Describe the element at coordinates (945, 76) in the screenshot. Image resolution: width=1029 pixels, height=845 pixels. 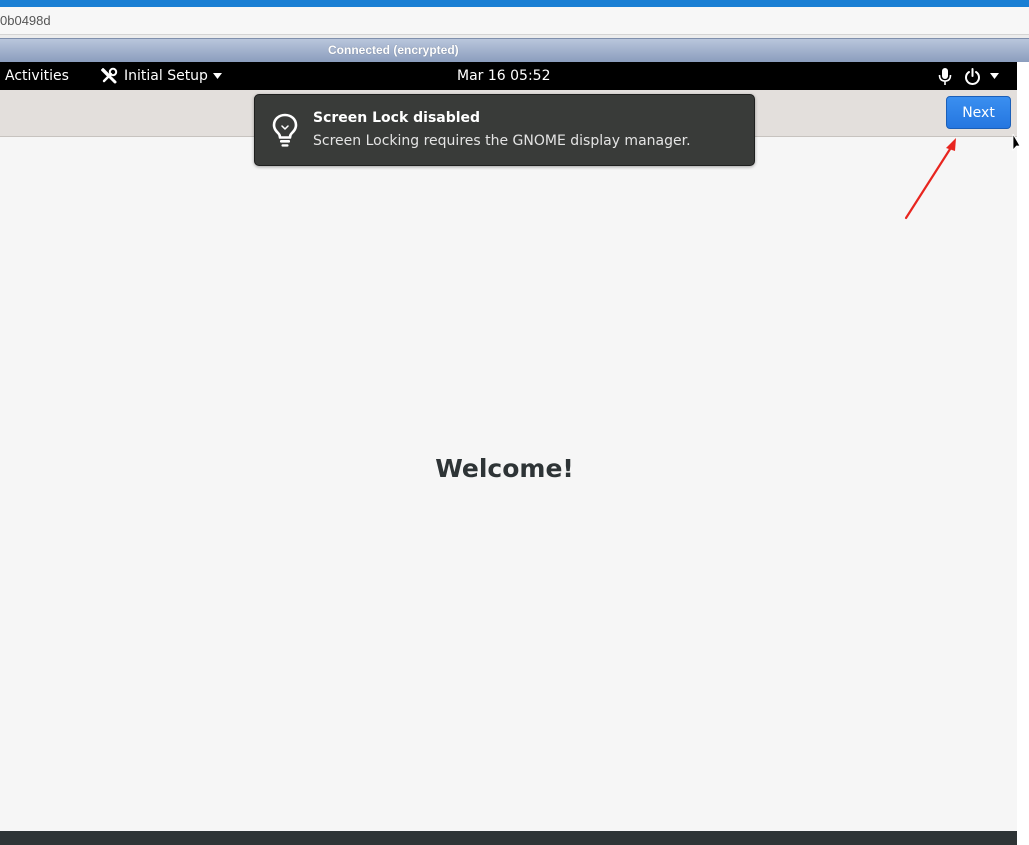
I see `microphone-icon` at that location.